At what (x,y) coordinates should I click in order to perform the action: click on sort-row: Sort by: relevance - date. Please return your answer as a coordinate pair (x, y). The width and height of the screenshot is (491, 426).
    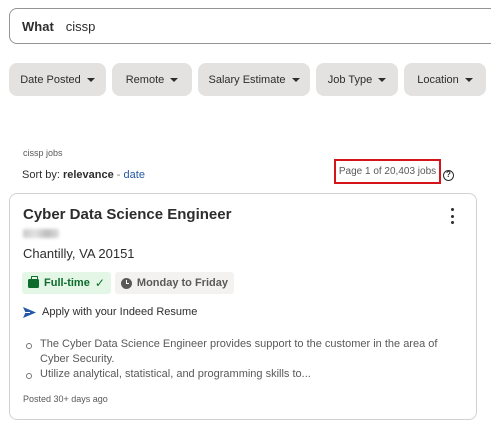
    Looking at the image, I should click on (83, 175).